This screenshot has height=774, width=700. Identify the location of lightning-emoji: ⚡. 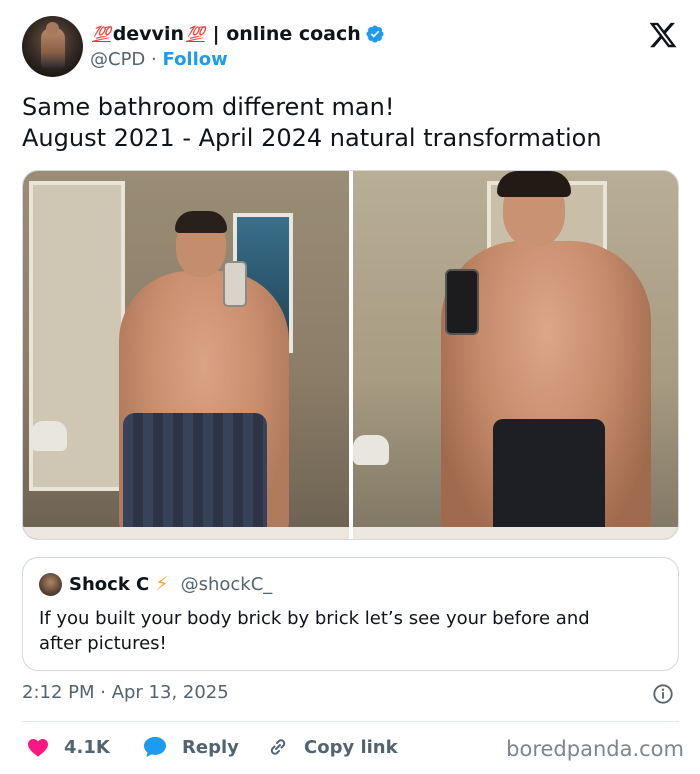
(162, 584).